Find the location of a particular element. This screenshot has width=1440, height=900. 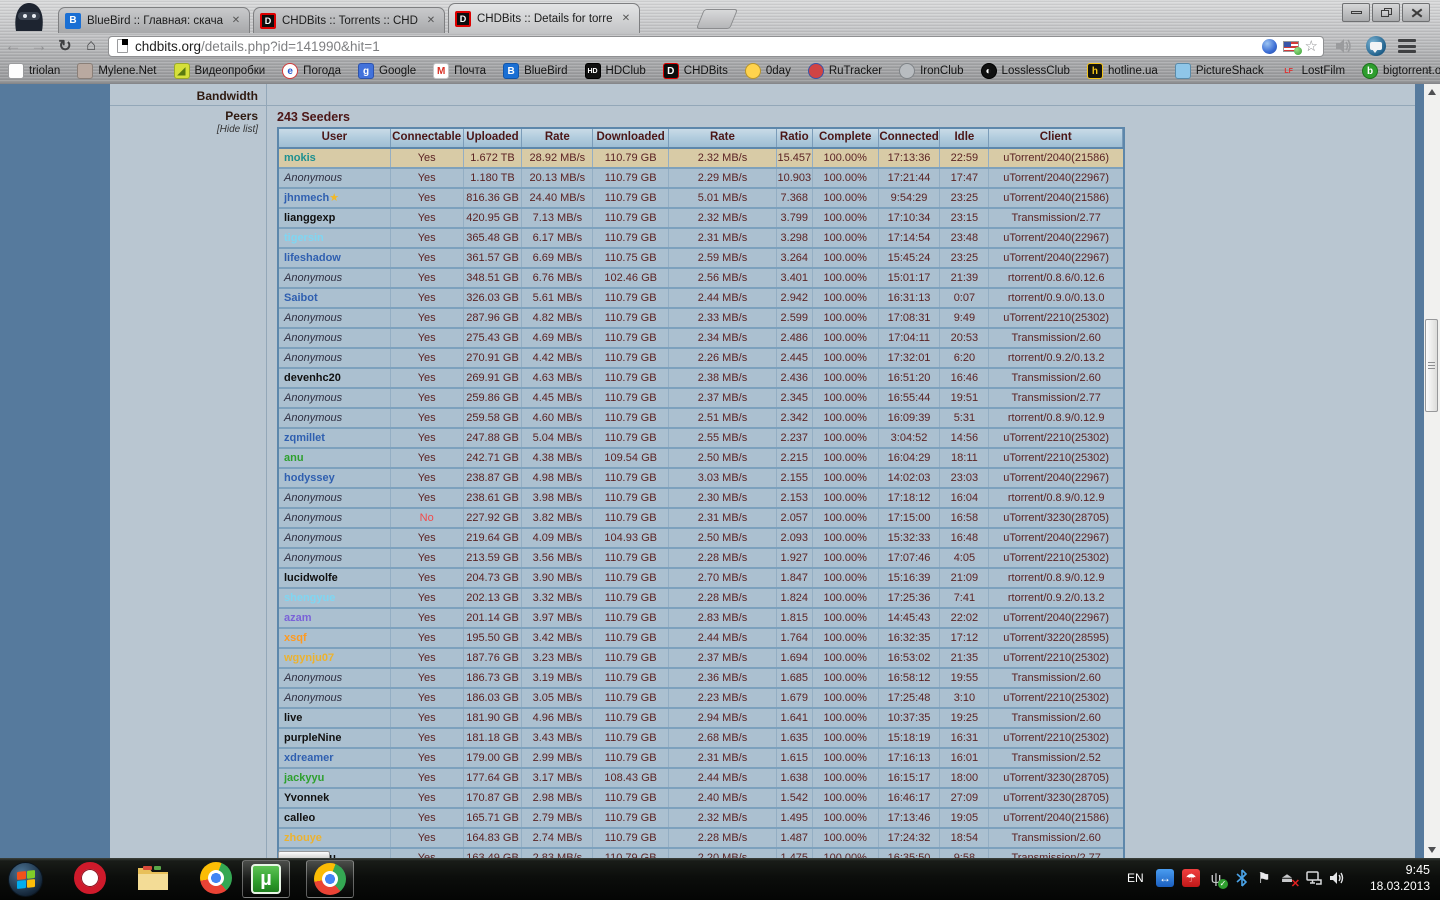

username-link: azam is located at coordinates (298, 618).